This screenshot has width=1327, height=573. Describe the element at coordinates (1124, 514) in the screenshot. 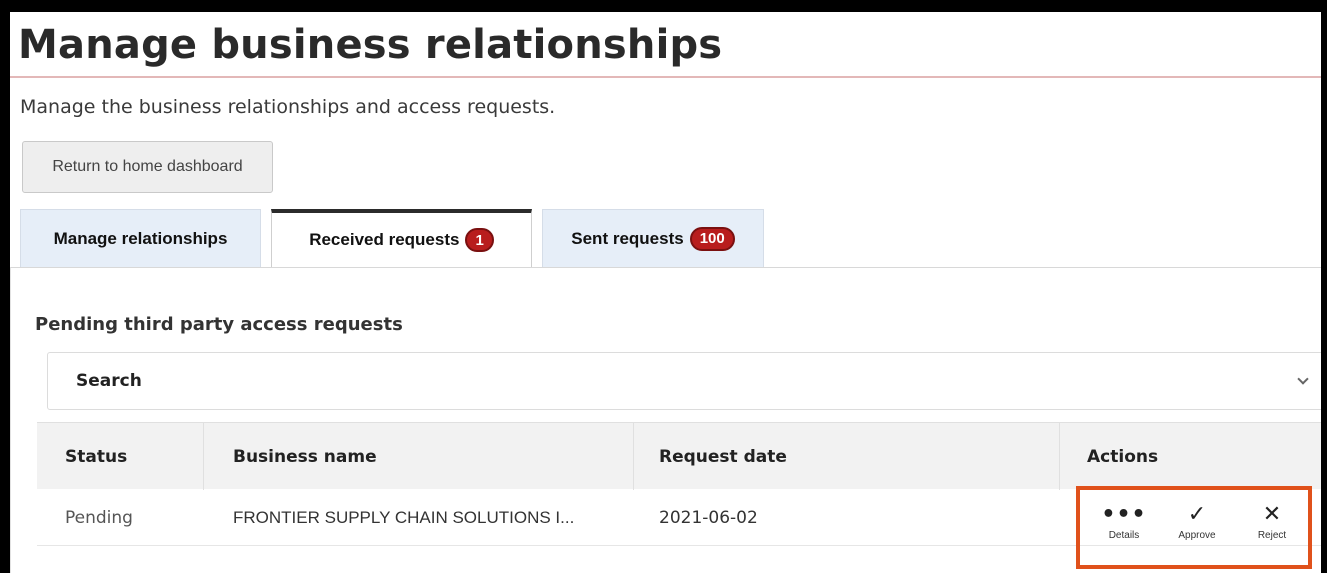

I see `more-icon: •••` at that location.